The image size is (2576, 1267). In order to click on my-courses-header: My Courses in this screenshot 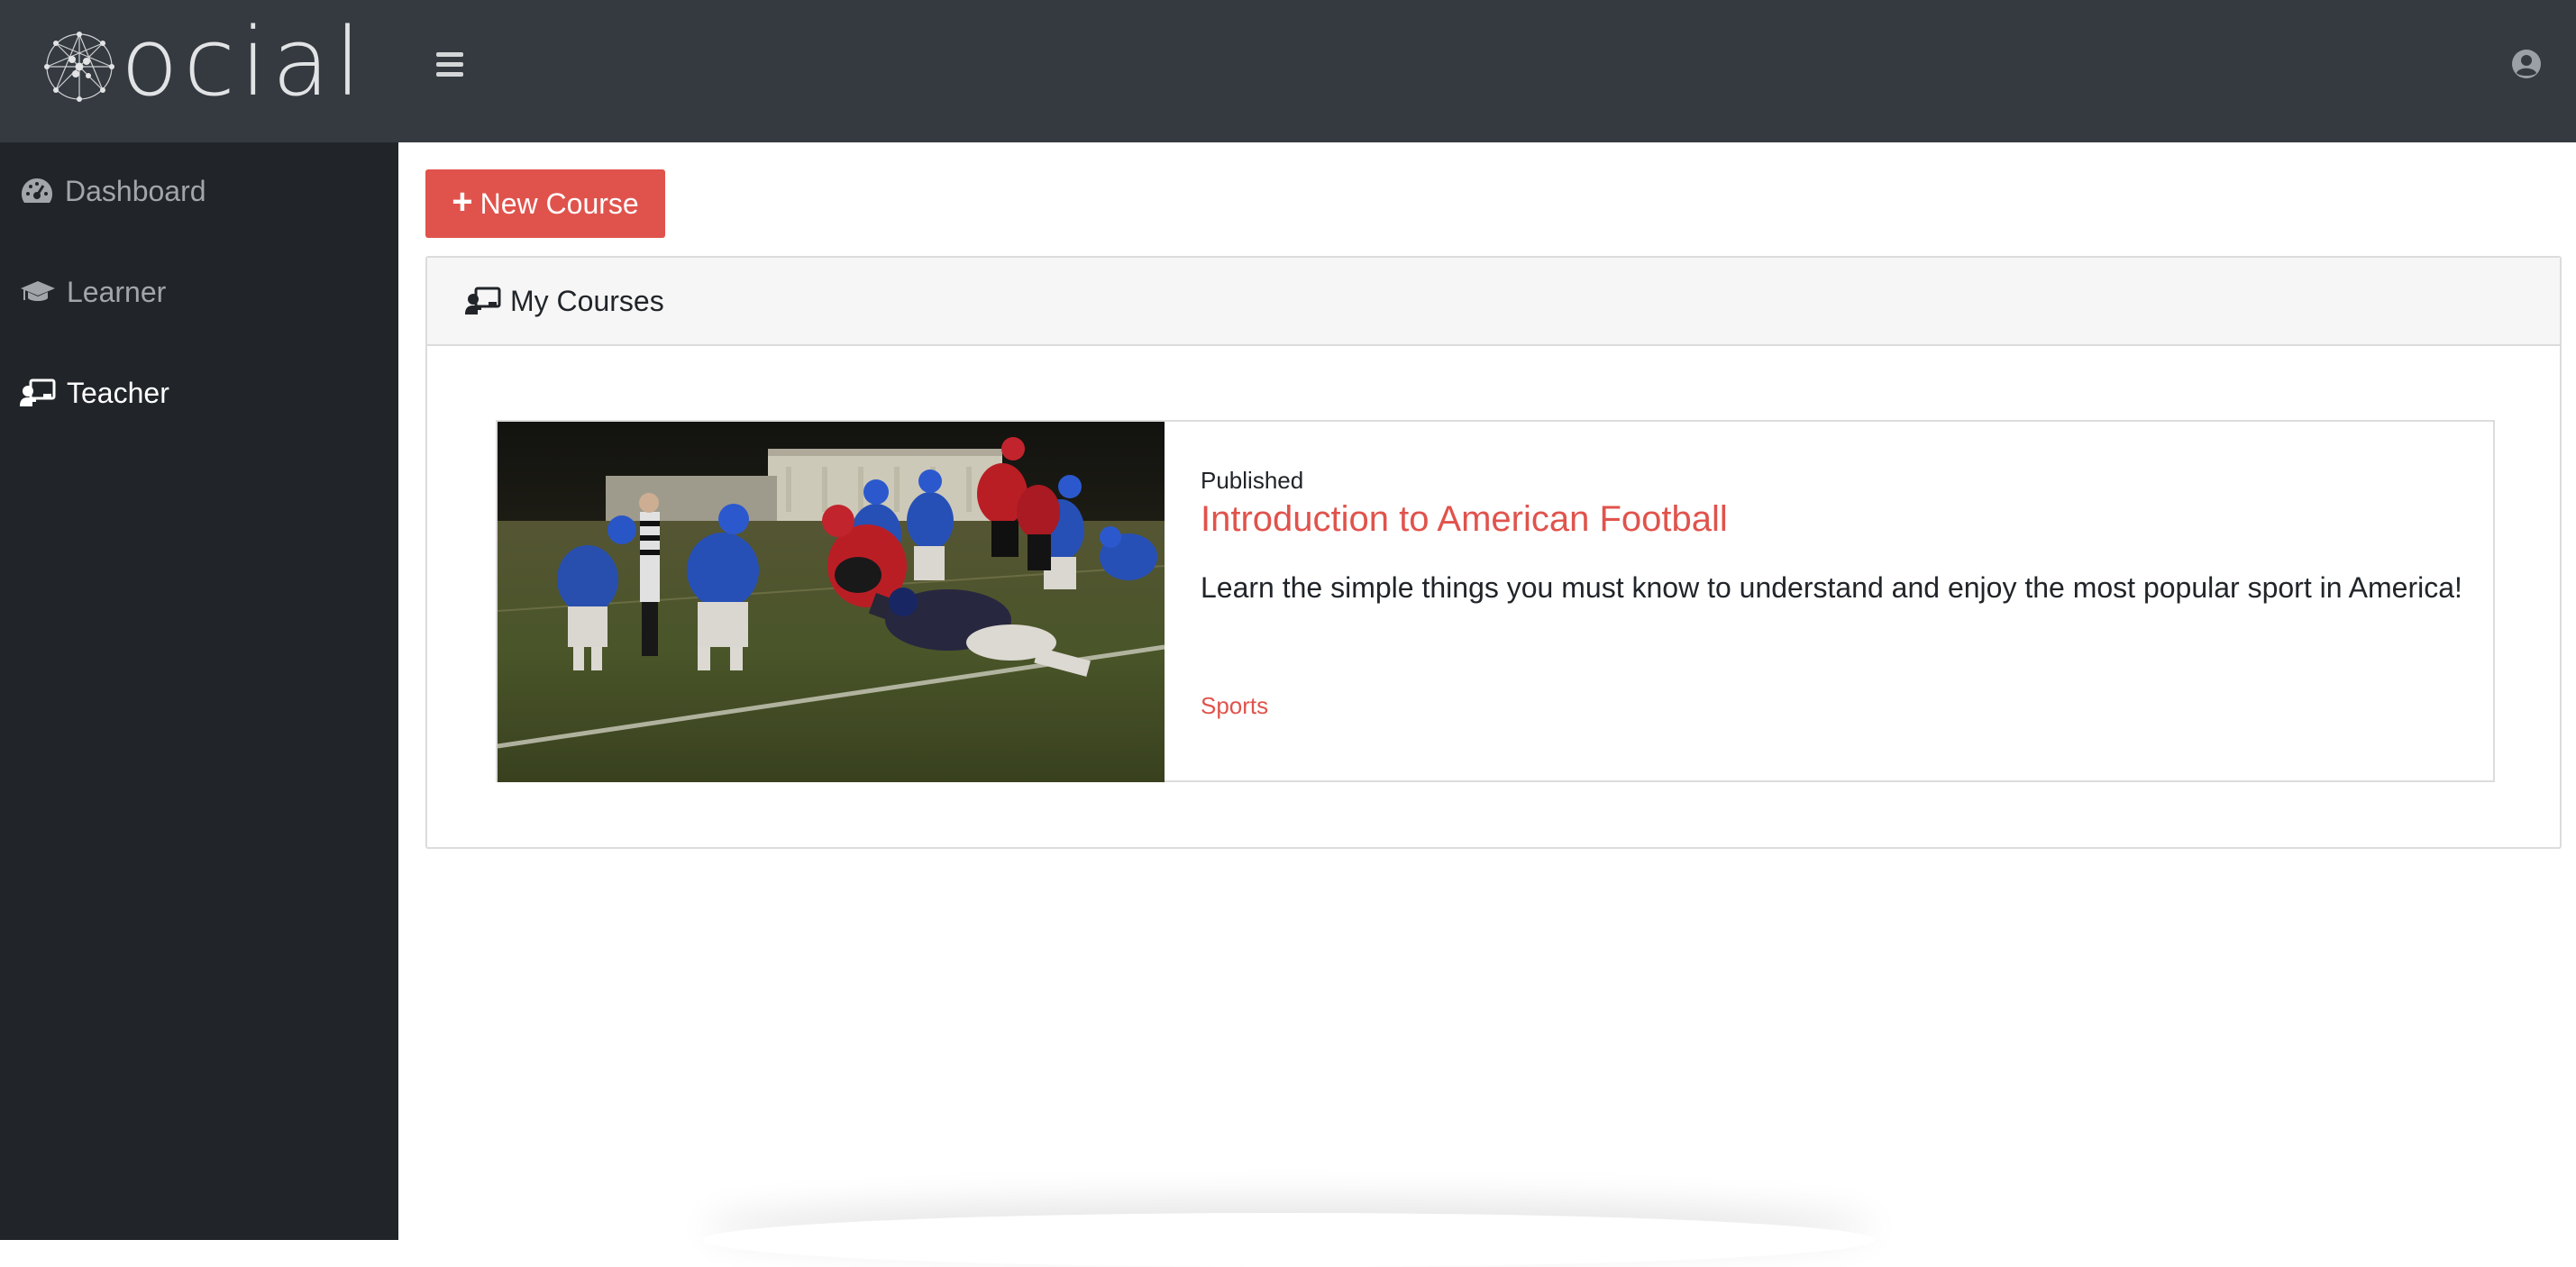, I will do `click(1493, 302)`.